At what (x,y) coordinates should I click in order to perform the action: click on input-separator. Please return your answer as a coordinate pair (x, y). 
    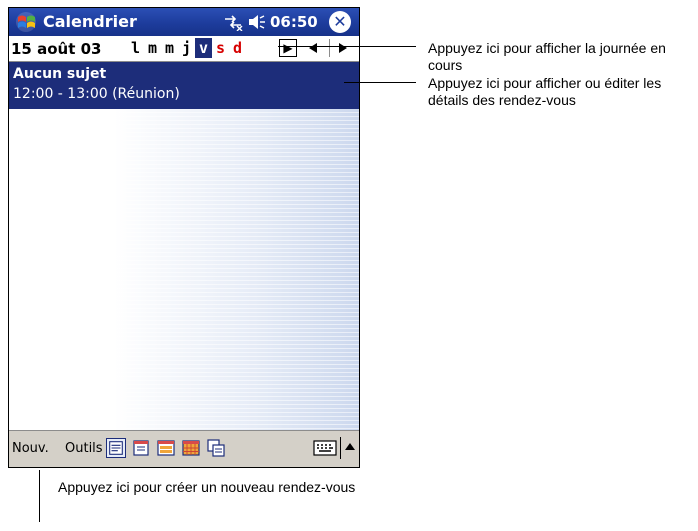
    Looking at the image, I should click on (340, 448).